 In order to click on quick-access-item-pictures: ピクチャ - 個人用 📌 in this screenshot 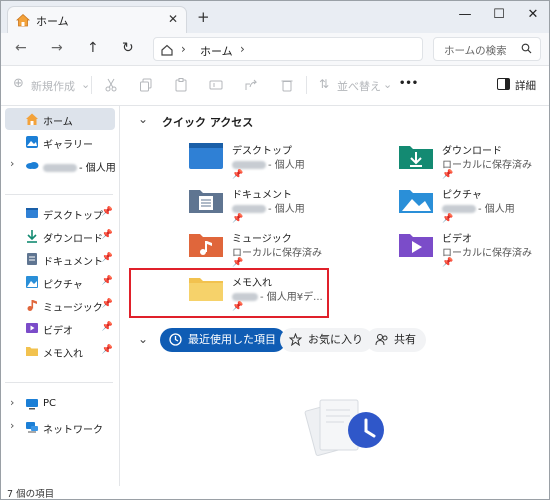, I will do `click(473, 208)`.